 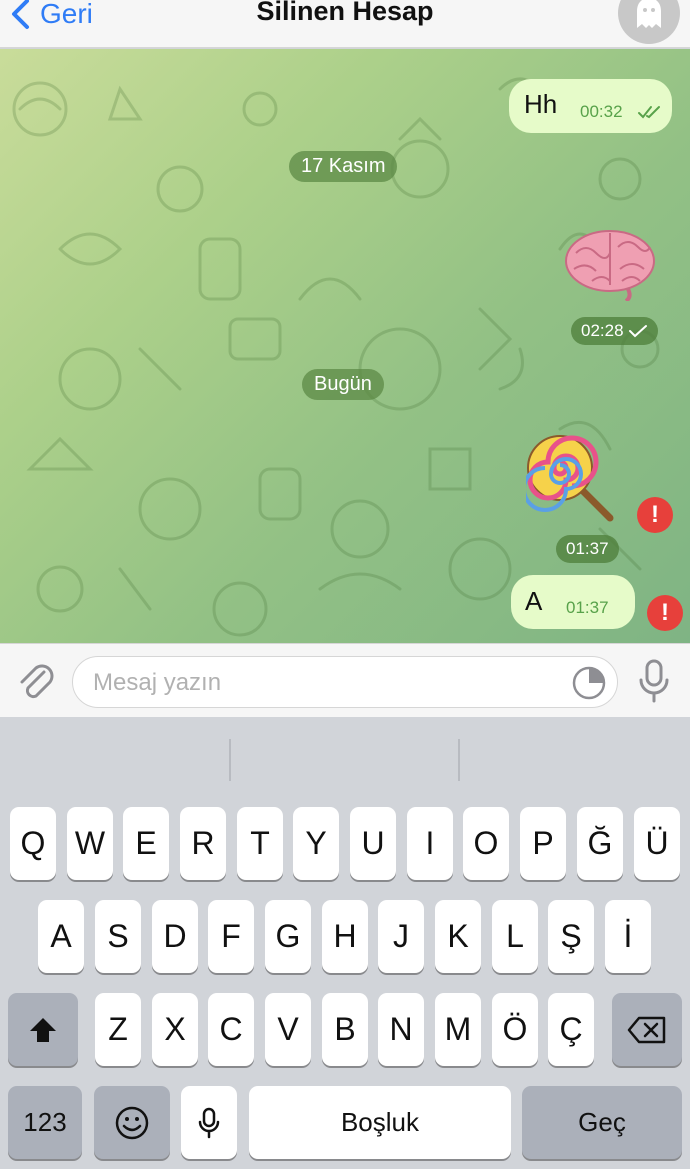 I want to click on shift-key, so click(x=43, y=1029).